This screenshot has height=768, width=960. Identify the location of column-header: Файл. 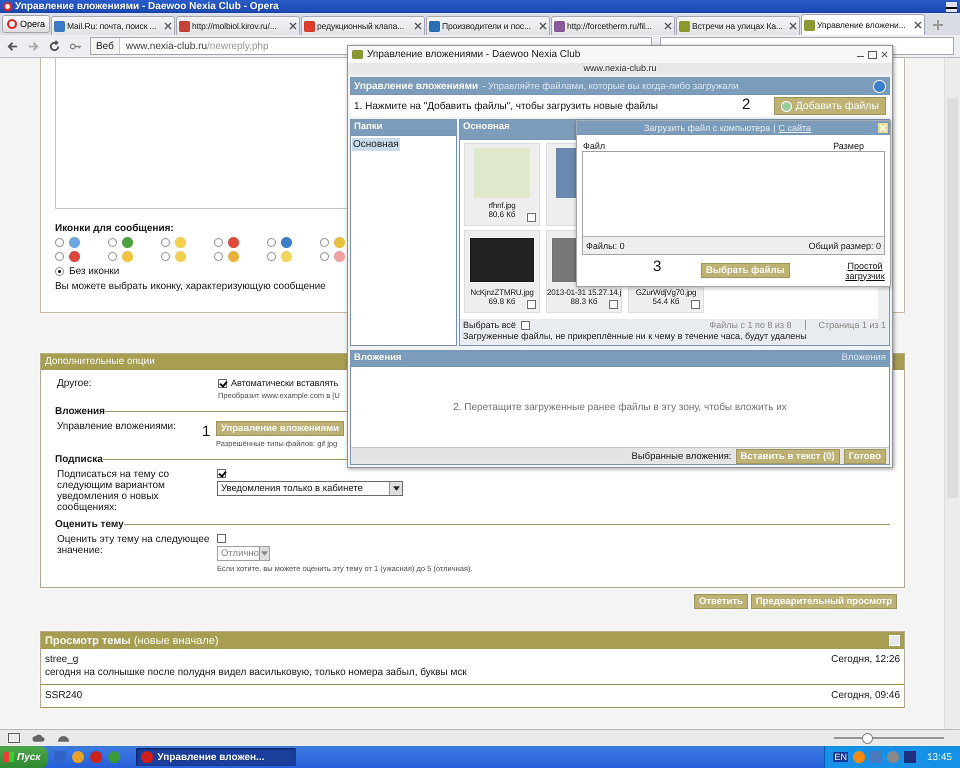
(594, 146).